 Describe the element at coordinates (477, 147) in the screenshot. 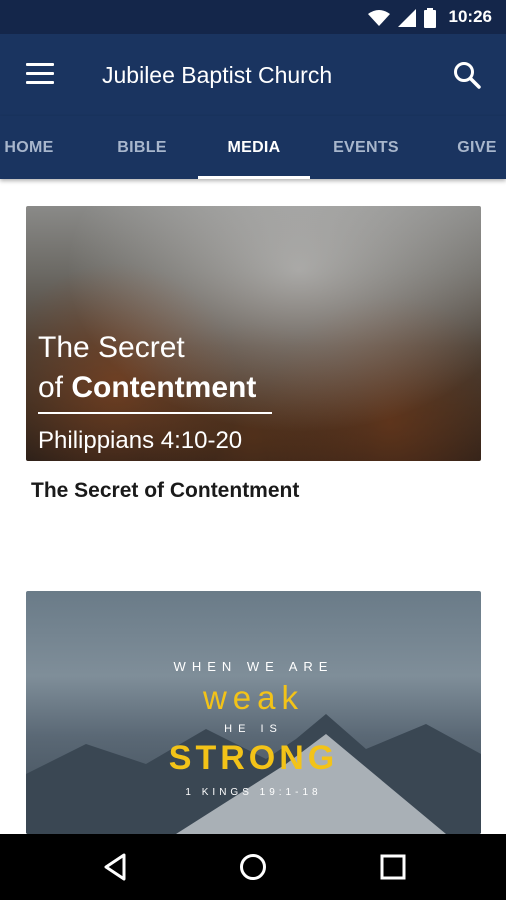

I see `tab-give: GIVE` at that location.